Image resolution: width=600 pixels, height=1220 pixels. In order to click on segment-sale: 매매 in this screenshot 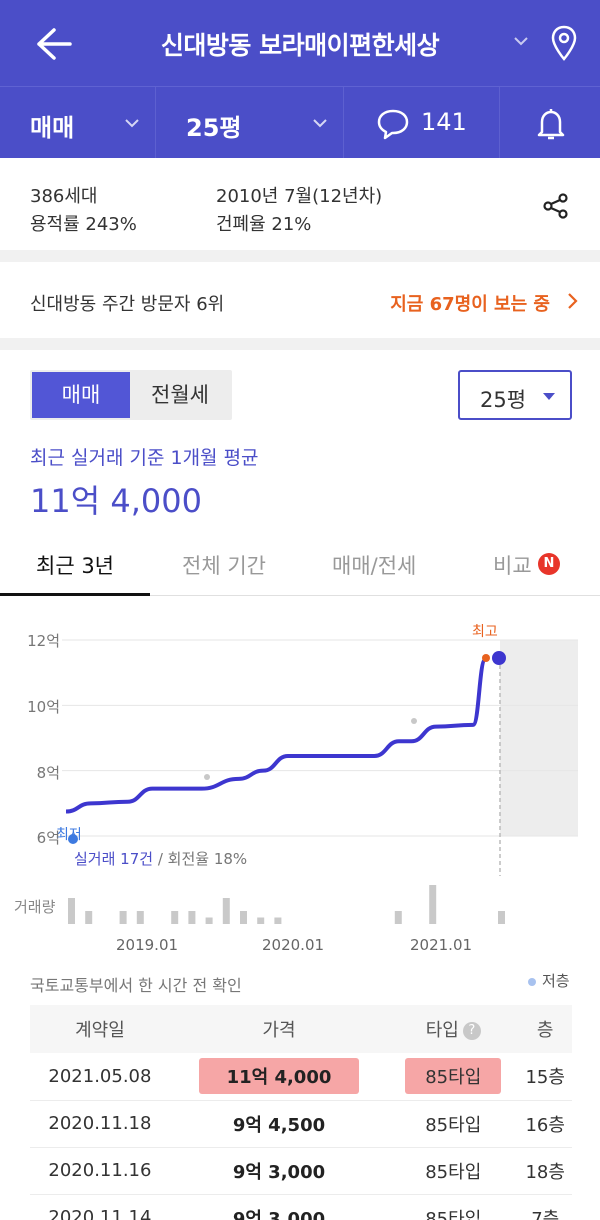, I will do `click(81, 395)`.